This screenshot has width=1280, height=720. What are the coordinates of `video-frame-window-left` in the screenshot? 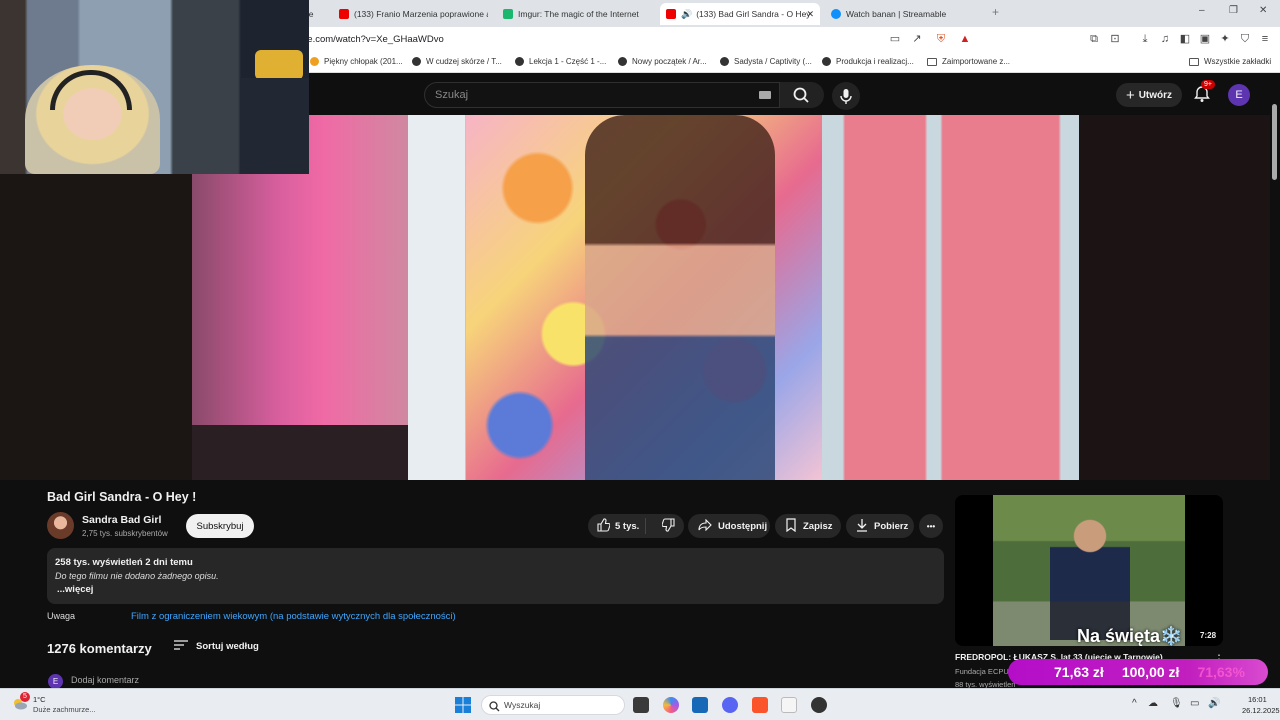 It's located at (438, 297).